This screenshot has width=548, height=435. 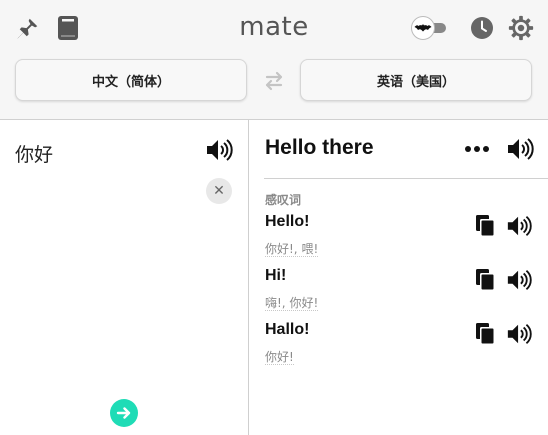 What do you see at coordinates (521, 28) in the screenshot?
I see `gear-icon` at bounding box center [521, 28].